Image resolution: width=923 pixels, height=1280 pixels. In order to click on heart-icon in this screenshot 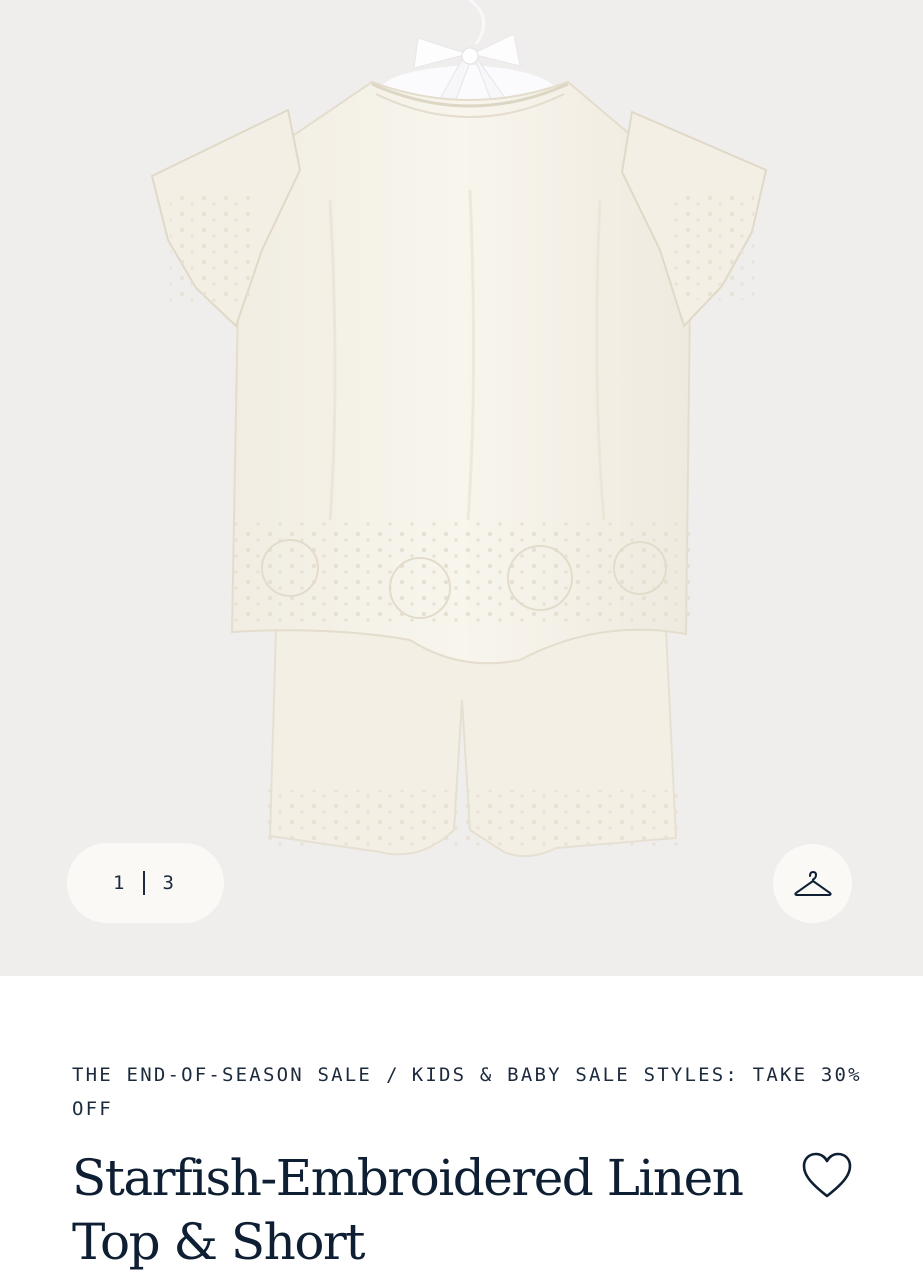, I will do `click(827, 1175)`.